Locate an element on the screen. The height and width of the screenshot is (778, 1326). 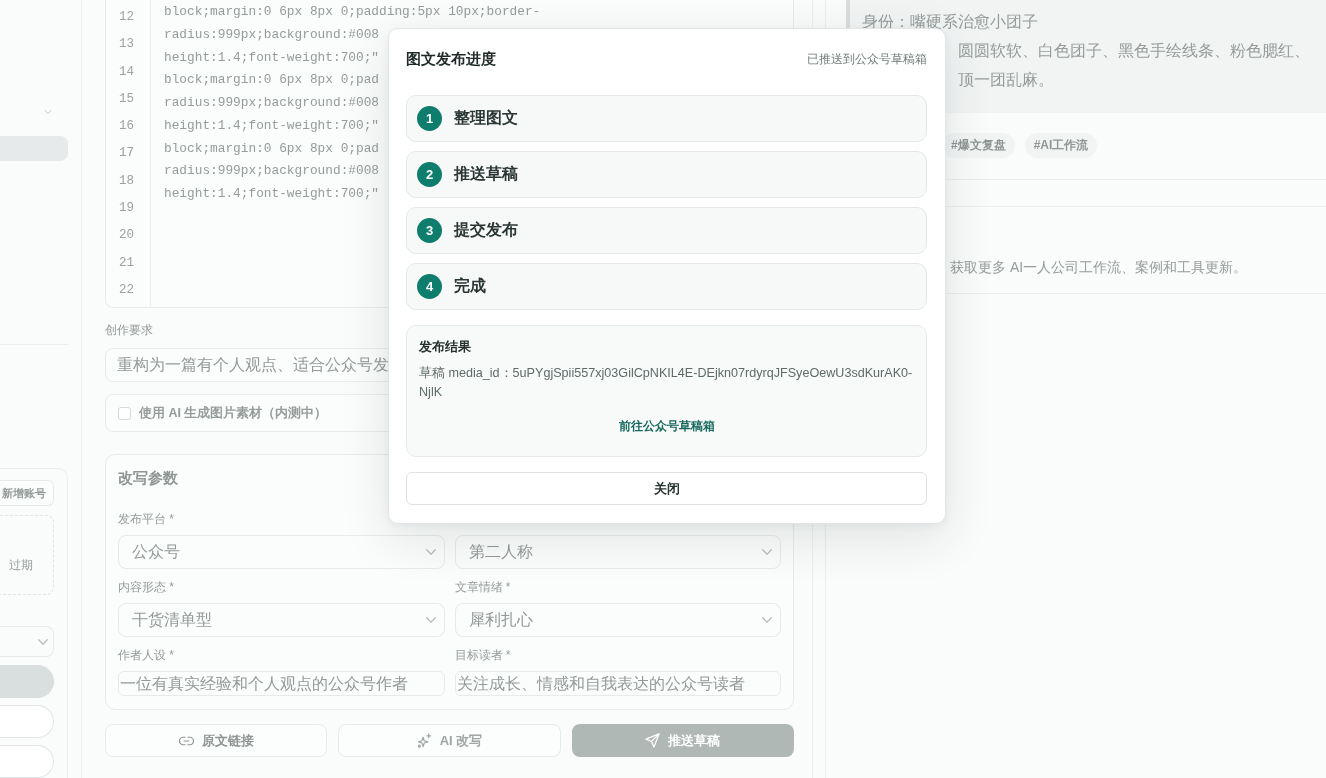
field-label: 文章情绪 * is located at coordinates (482, 587).